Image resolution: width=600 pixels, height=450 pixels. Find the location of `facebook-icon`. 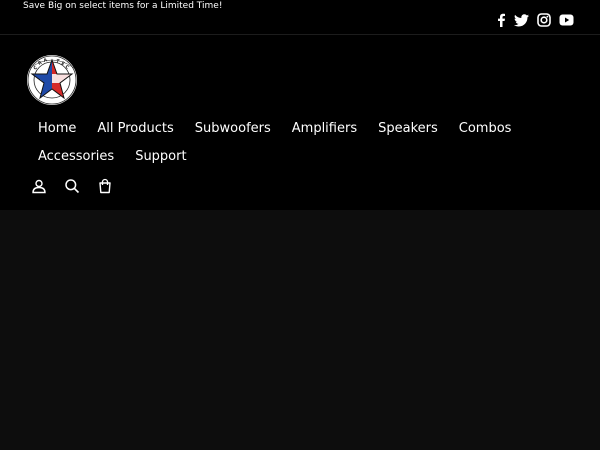

facebook-icon is located at coordinates (501, 20).